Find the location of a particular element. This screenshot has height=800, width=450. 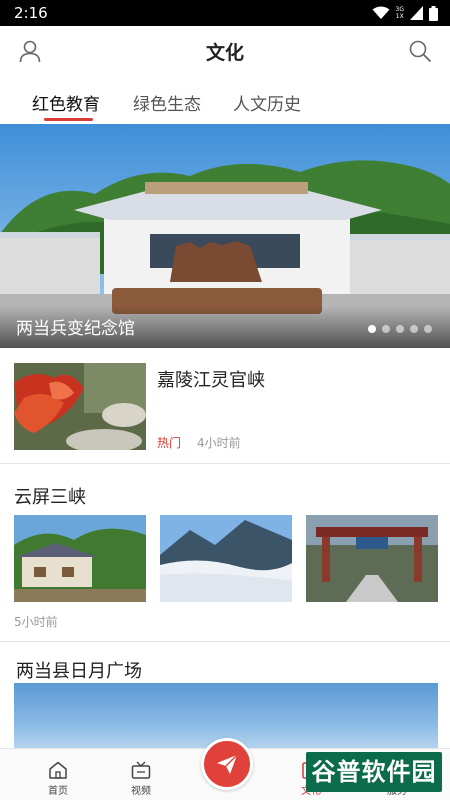

news-item-lingguan-gorge: 嘉陵江灵官峡 热门 4小时前 is located at coordinates (225, 408).